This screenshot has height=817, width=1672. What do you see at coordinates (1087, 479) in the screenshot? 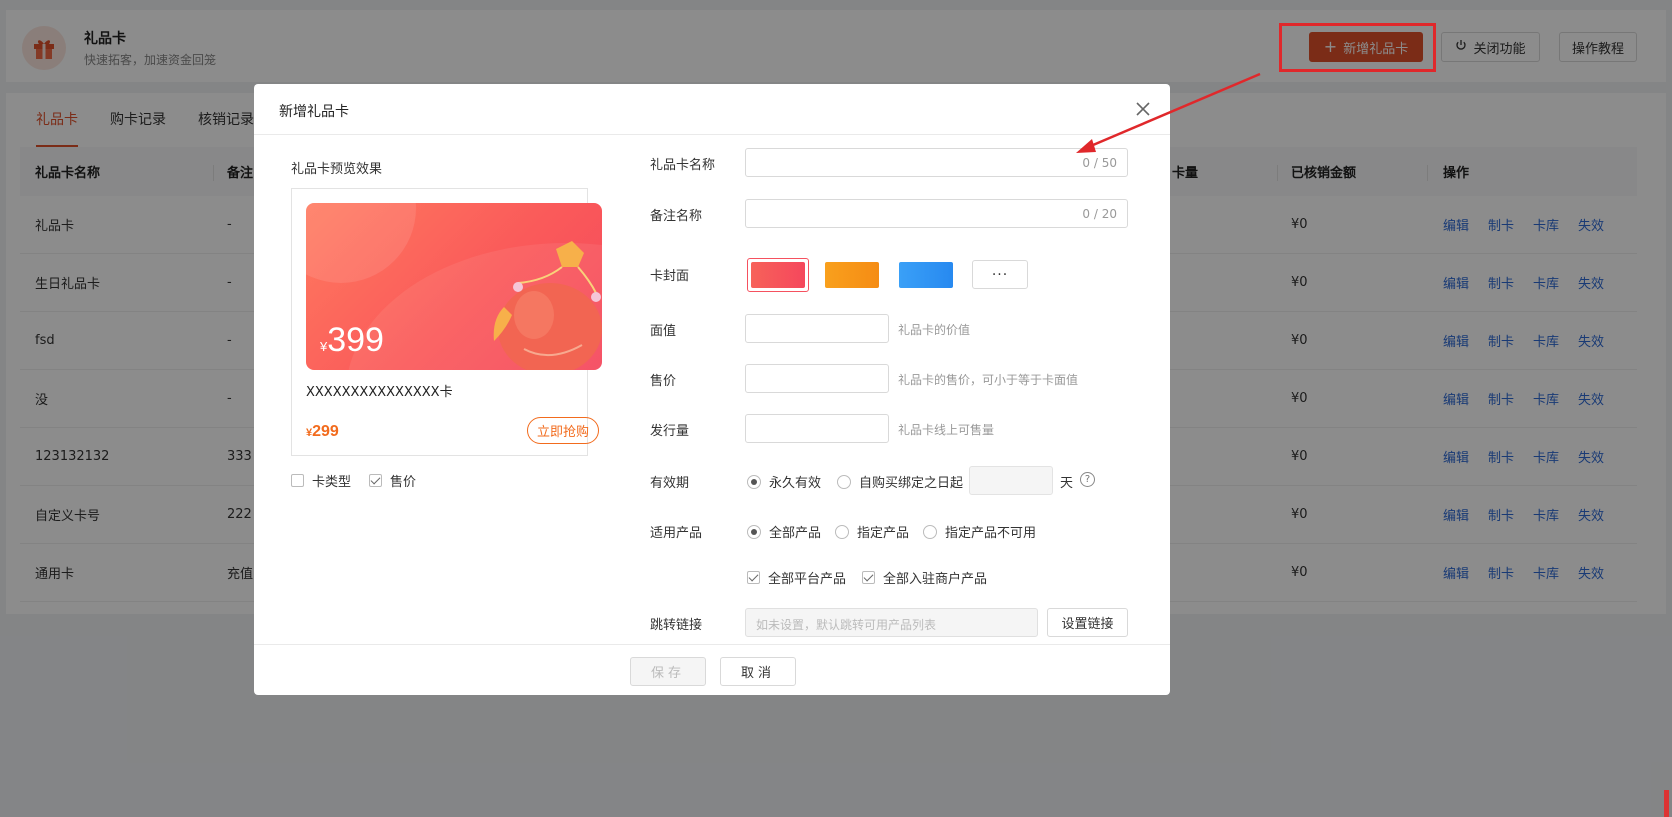
I see `help-icon: ?` at bounding box center [1087, 479].